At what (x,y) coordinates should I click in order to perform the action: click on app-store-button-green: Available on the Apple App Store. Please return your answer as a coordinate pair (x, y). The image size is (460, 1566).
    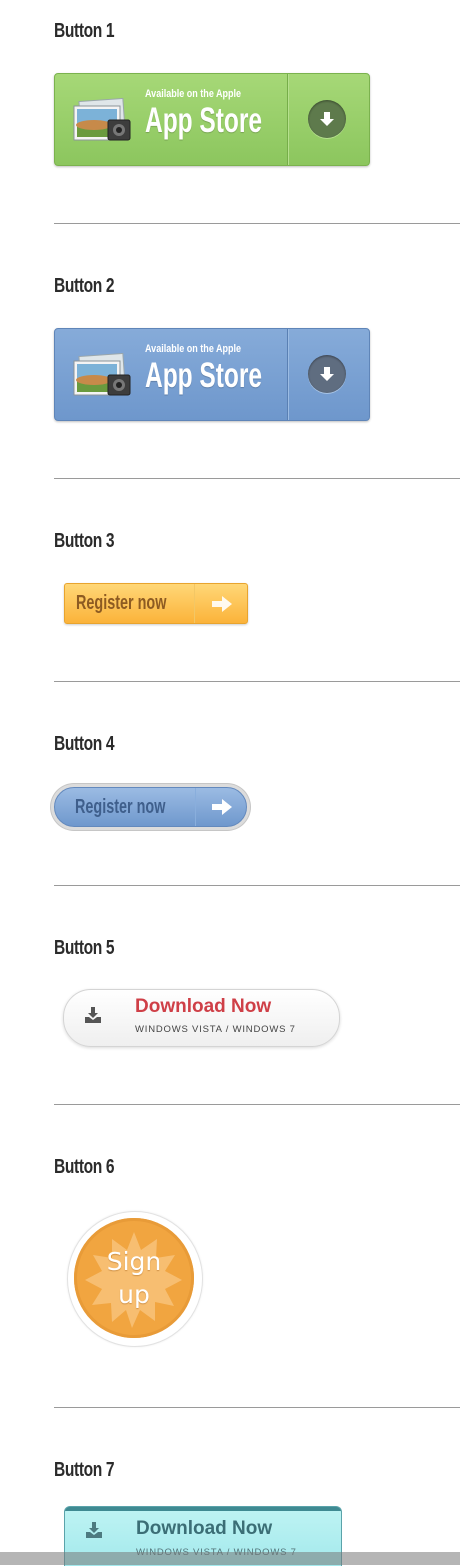
    Looking at the image, I should click on (212, 119).